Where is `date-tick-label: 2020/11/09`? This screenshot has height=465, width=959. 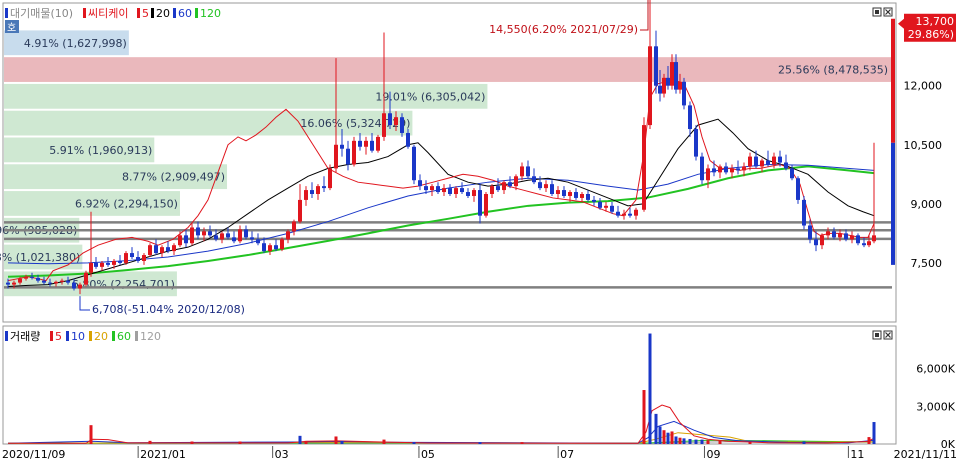 date-tick-label: 2020/11/09 is located at coordinates (33, 454).